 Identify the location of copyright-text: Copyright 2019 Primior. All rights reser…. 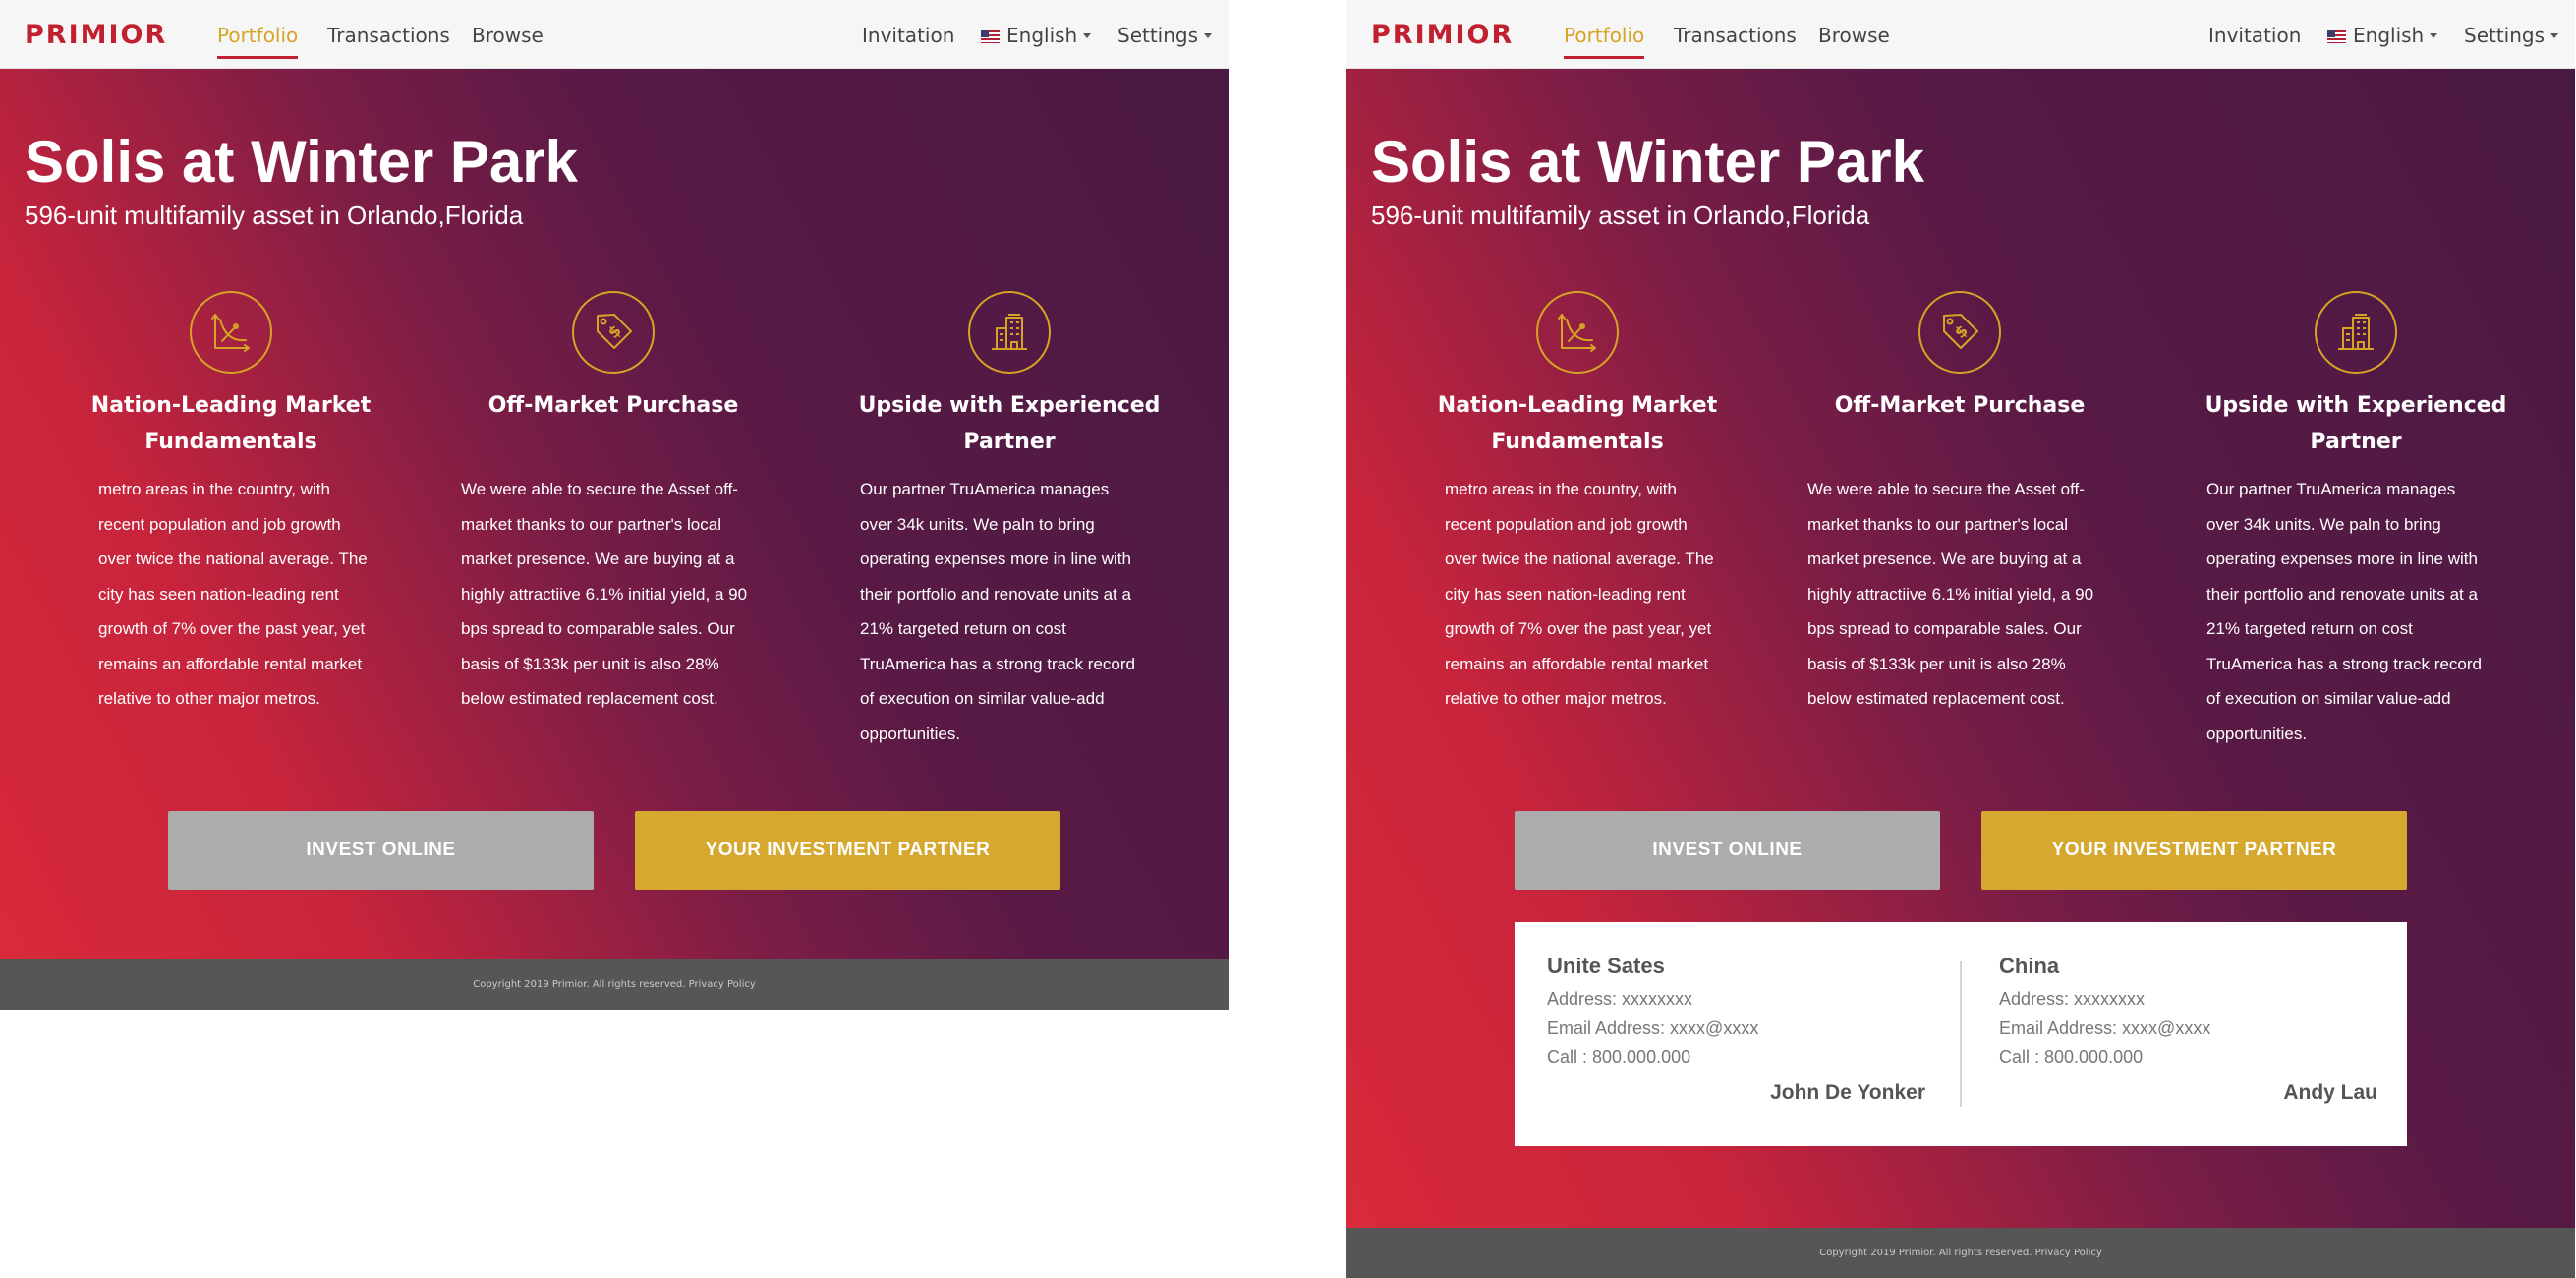
(579, 984).